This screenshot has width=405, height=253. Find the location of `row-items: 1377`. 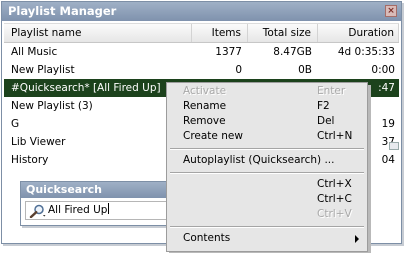

row-items: 1377 is located at coordinates (228, 52).